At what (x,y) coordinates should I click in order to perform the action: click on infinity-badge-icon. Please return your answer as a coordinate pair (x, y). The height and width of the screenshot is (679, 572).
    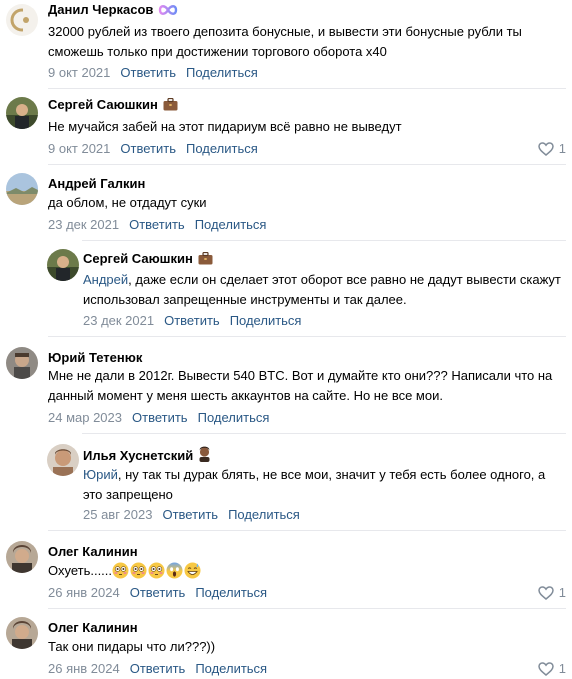
    Looking at the image, I should click on (168, 12).